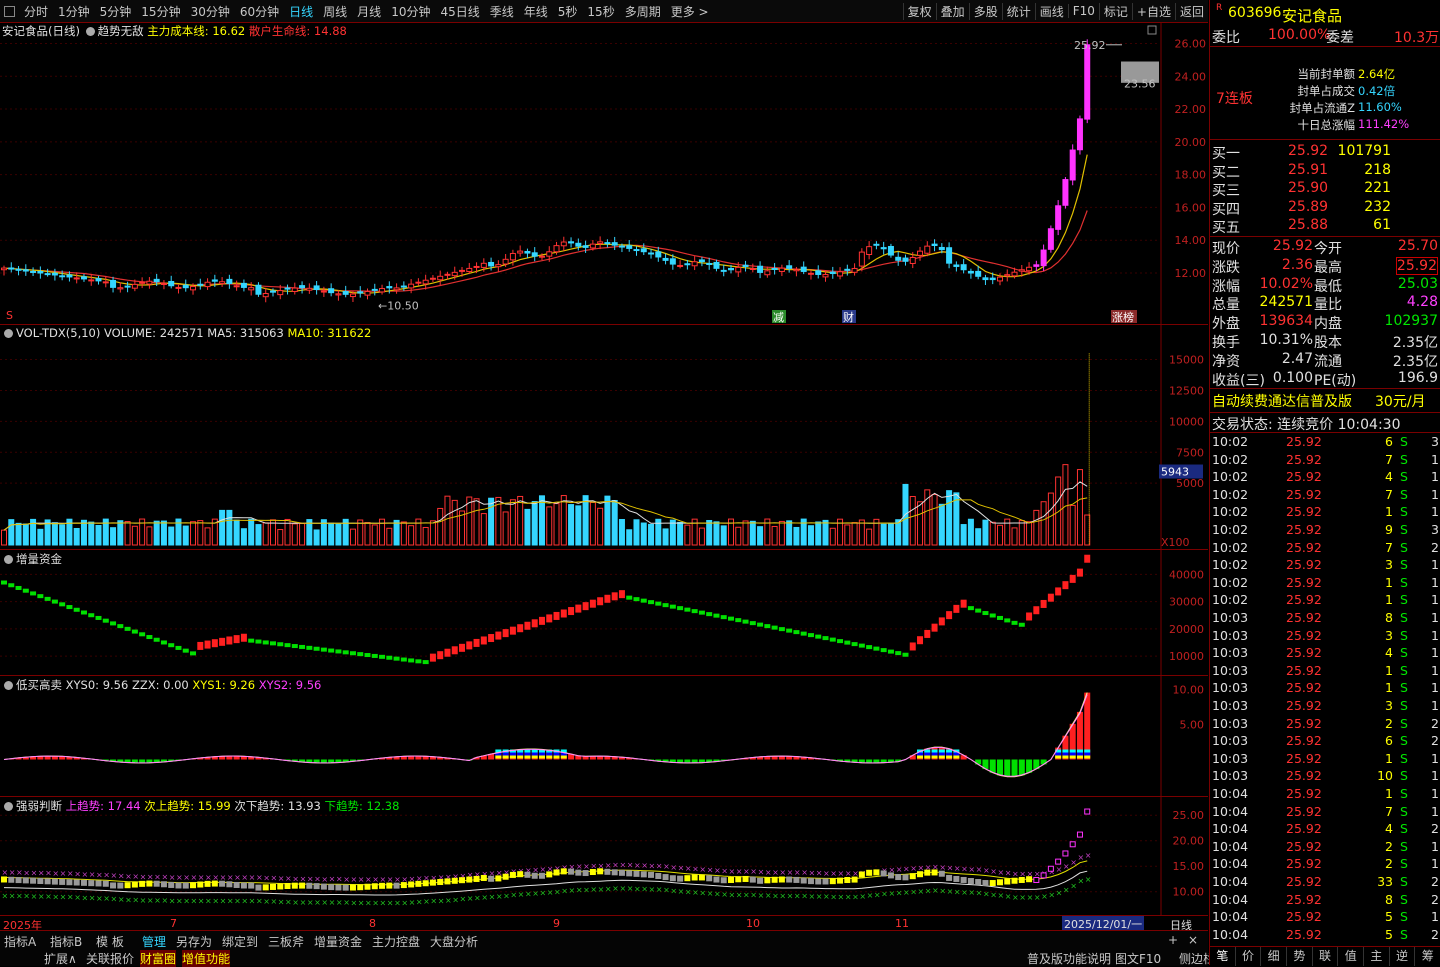 The height and width of the screenshot is (967, 1440). What do you see at coordinates (1173, 940) in the screenshot?
I see `add-tab-button: +` at bounding box center [1173, 940].